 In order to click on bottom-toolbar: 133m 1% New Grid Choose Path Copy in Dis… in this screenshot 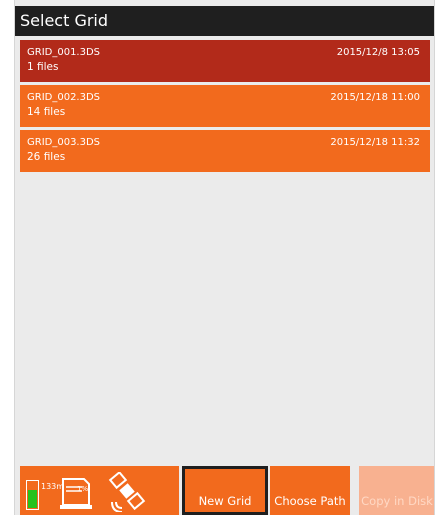, I will do `click(224, 490)`.